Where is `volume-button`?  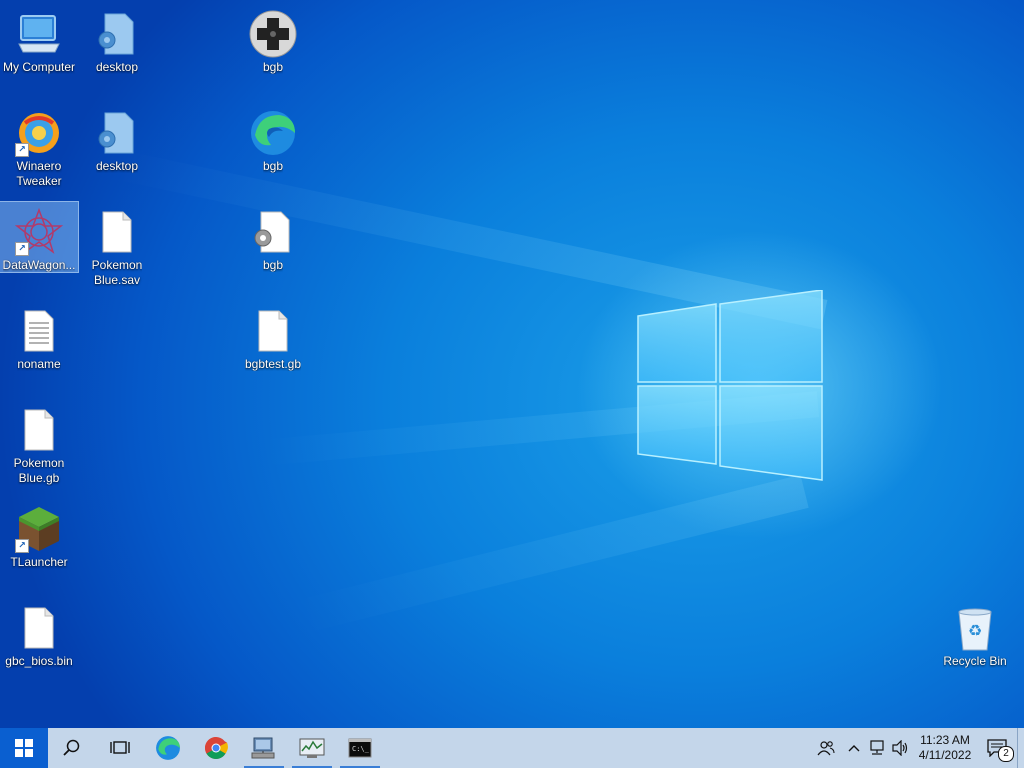
volume-button is located at coordinates (901, 748).